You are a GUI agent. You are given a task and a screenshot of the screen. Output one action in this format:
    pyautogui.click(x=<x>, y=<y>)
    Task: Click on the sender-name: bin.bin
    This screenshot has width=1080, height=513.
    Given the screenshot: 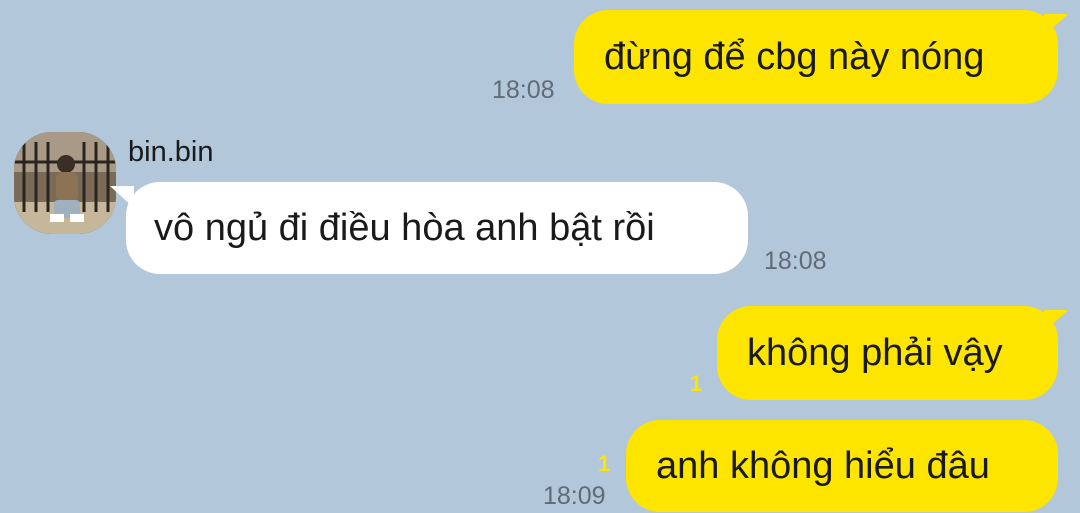 What is the action you would take?
    pyautogui.click(x=171, y=152)
    